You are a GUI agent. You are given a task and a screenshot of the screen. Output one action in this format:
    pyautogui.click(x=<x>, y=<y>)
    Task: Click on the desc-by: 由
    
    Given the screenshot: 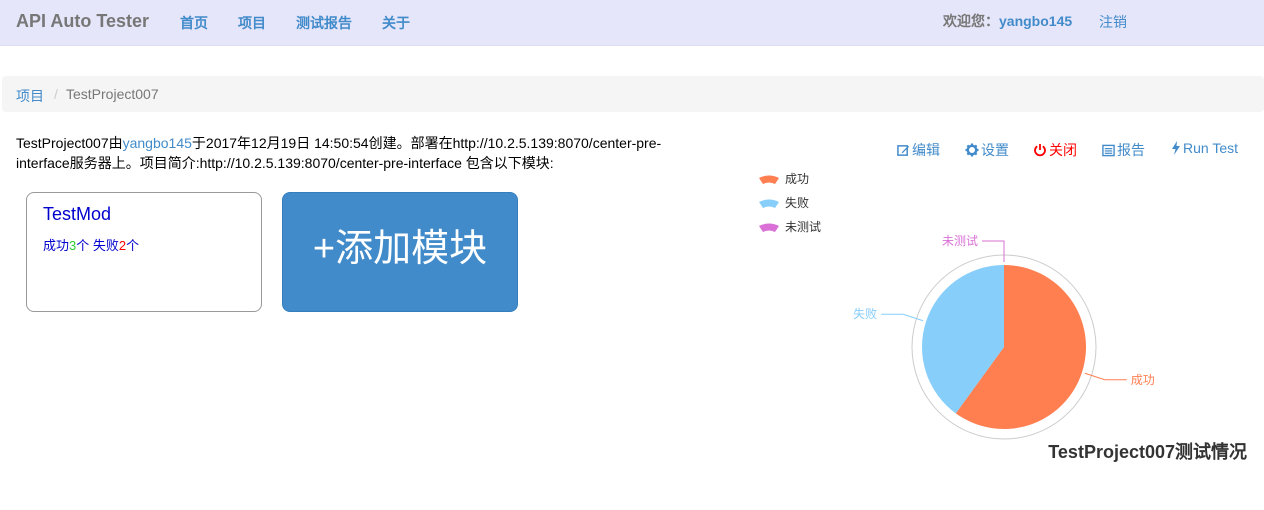 What is the action you would take?
    pyautogui.click(x=115, y=143)
    